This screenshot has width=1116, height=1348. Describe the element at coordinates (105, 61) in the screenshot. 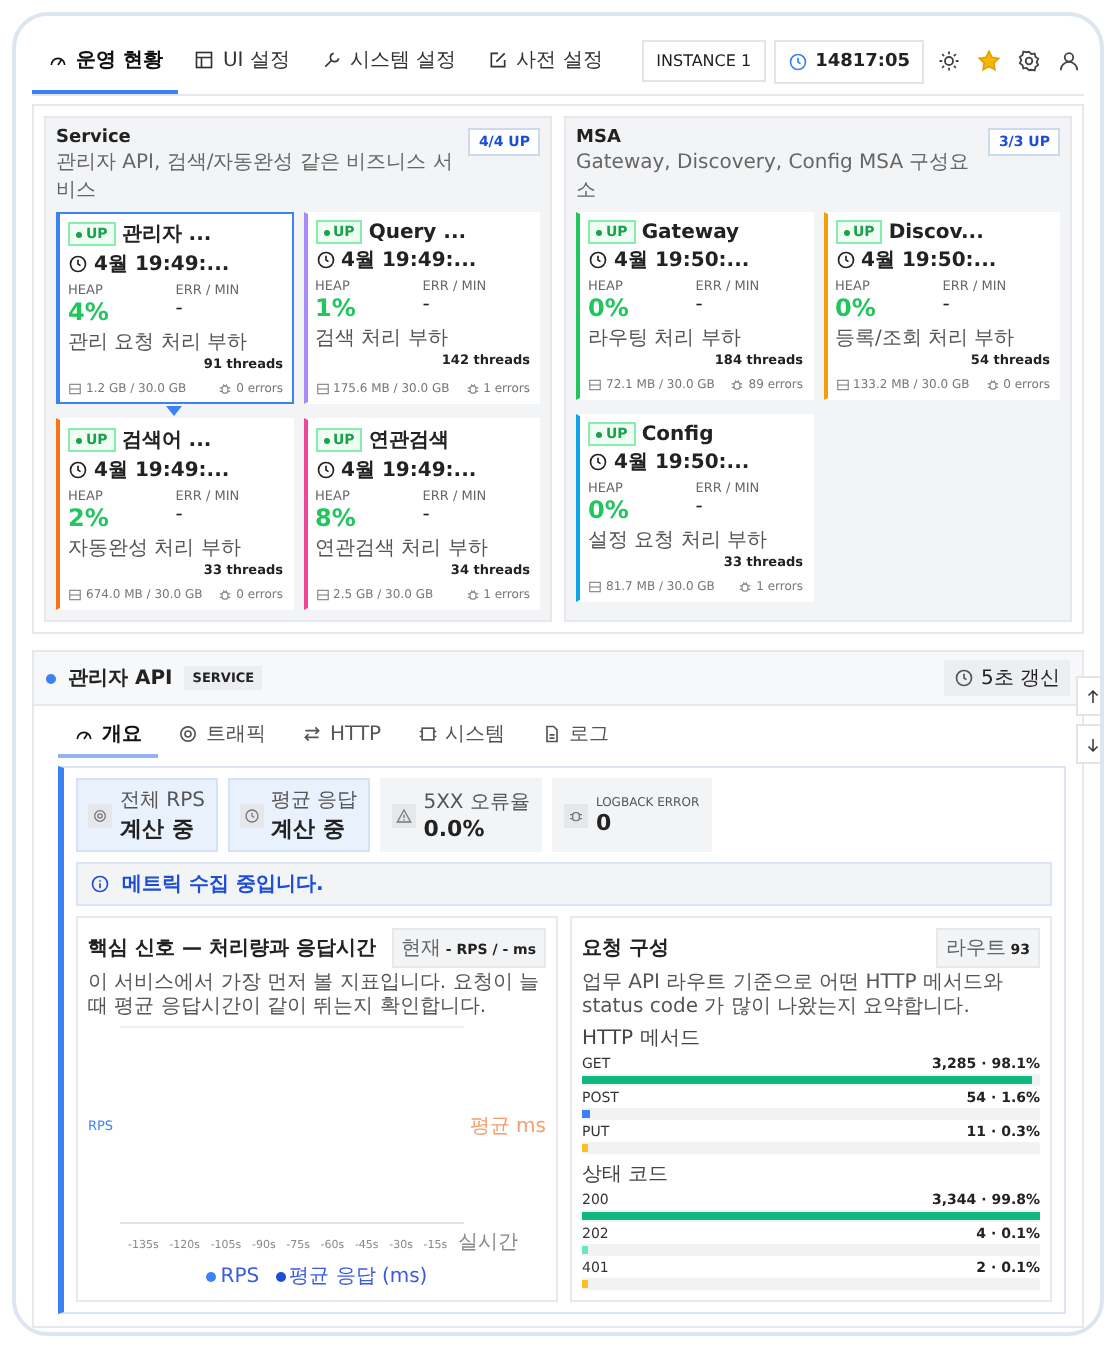

I see `nav-tab: 운영 현황` at that location.